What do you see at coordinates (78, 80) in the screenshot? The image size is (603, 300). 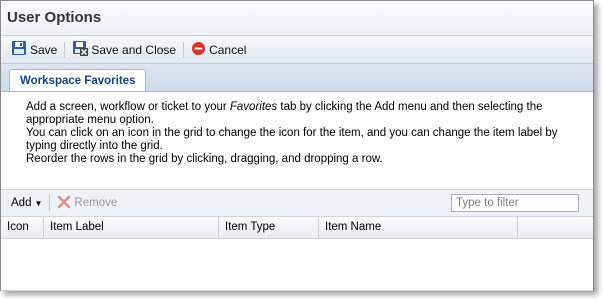 I see `tab-workspace-favorites: Workspace Favorites` at bounding box center [78, 80].